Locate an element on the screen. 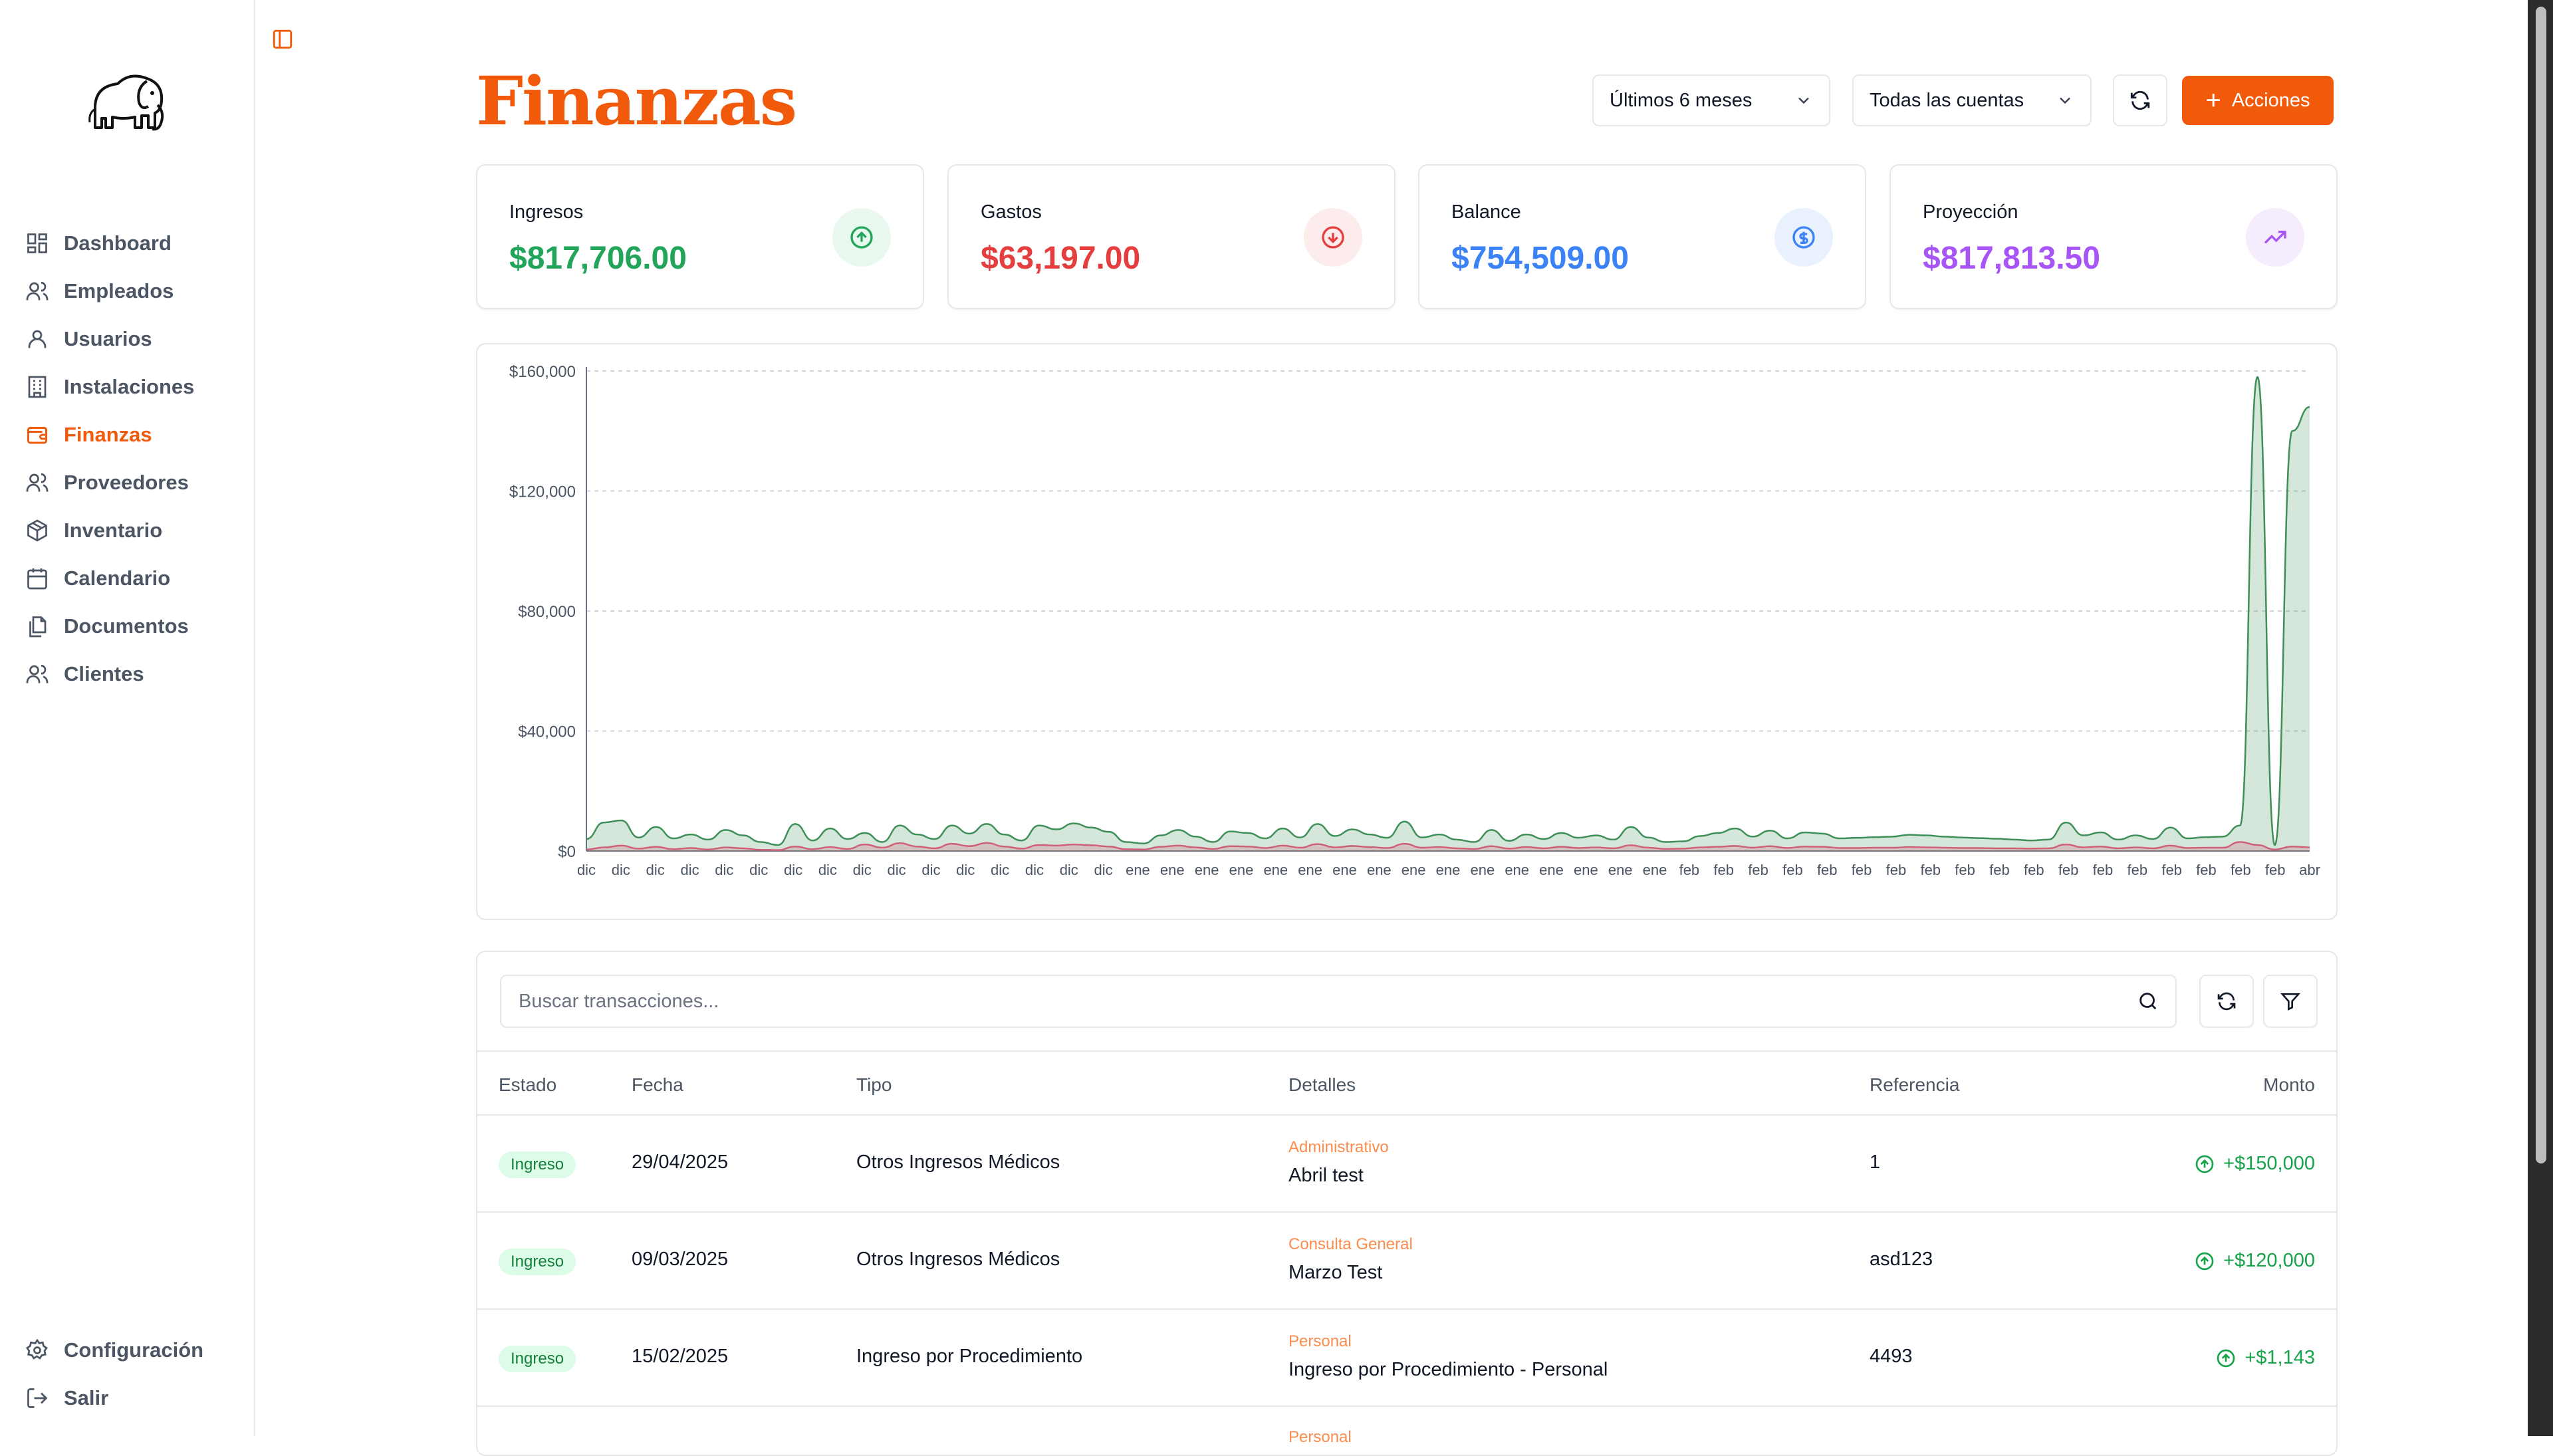 The width and height of the screenshot is (2553, 1456). search-input is located at coordinates (1327, 1001).